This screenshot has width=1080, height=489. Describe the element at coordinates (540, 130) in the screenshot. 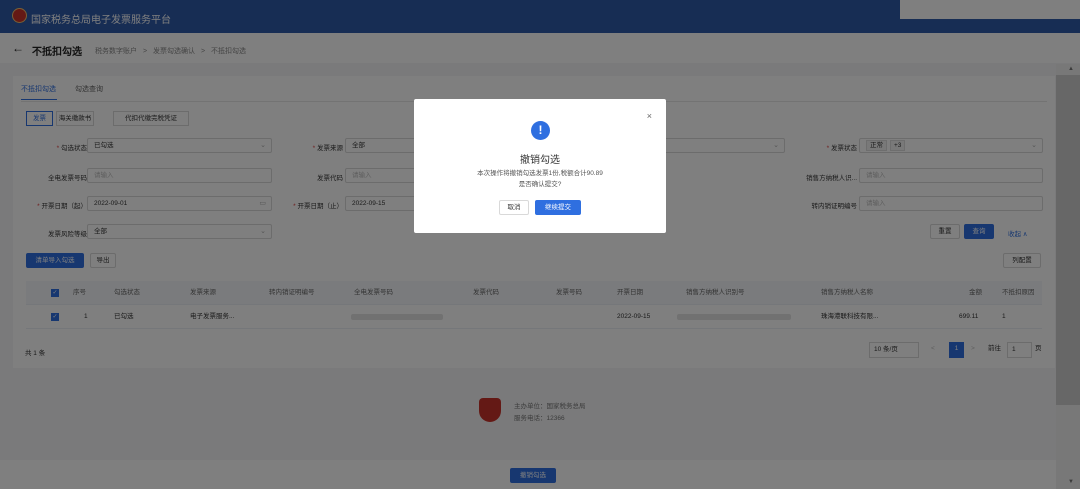

I see `warning-icon: !` at that location.